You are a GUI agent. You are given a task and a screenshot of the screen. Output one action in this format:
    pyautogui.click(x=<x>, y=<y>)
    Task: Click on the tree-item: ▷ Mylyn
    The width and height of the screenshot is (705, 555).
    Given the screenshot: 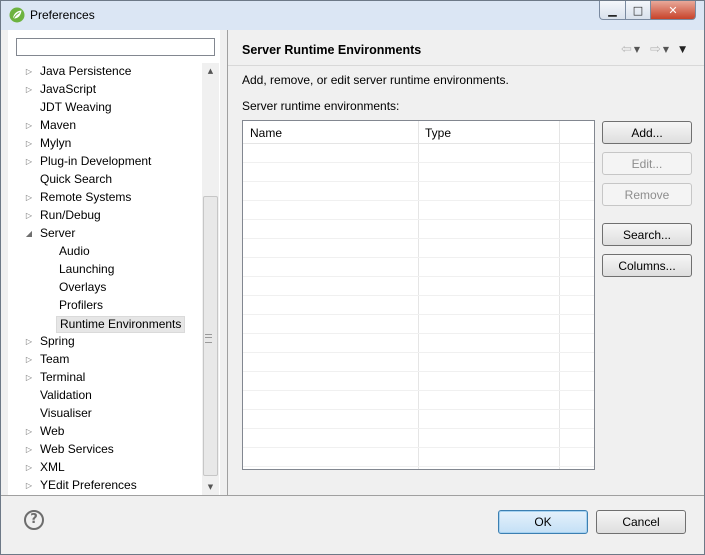 What is the action you would take?
    pyautogui.click(x=104, y=144)
    